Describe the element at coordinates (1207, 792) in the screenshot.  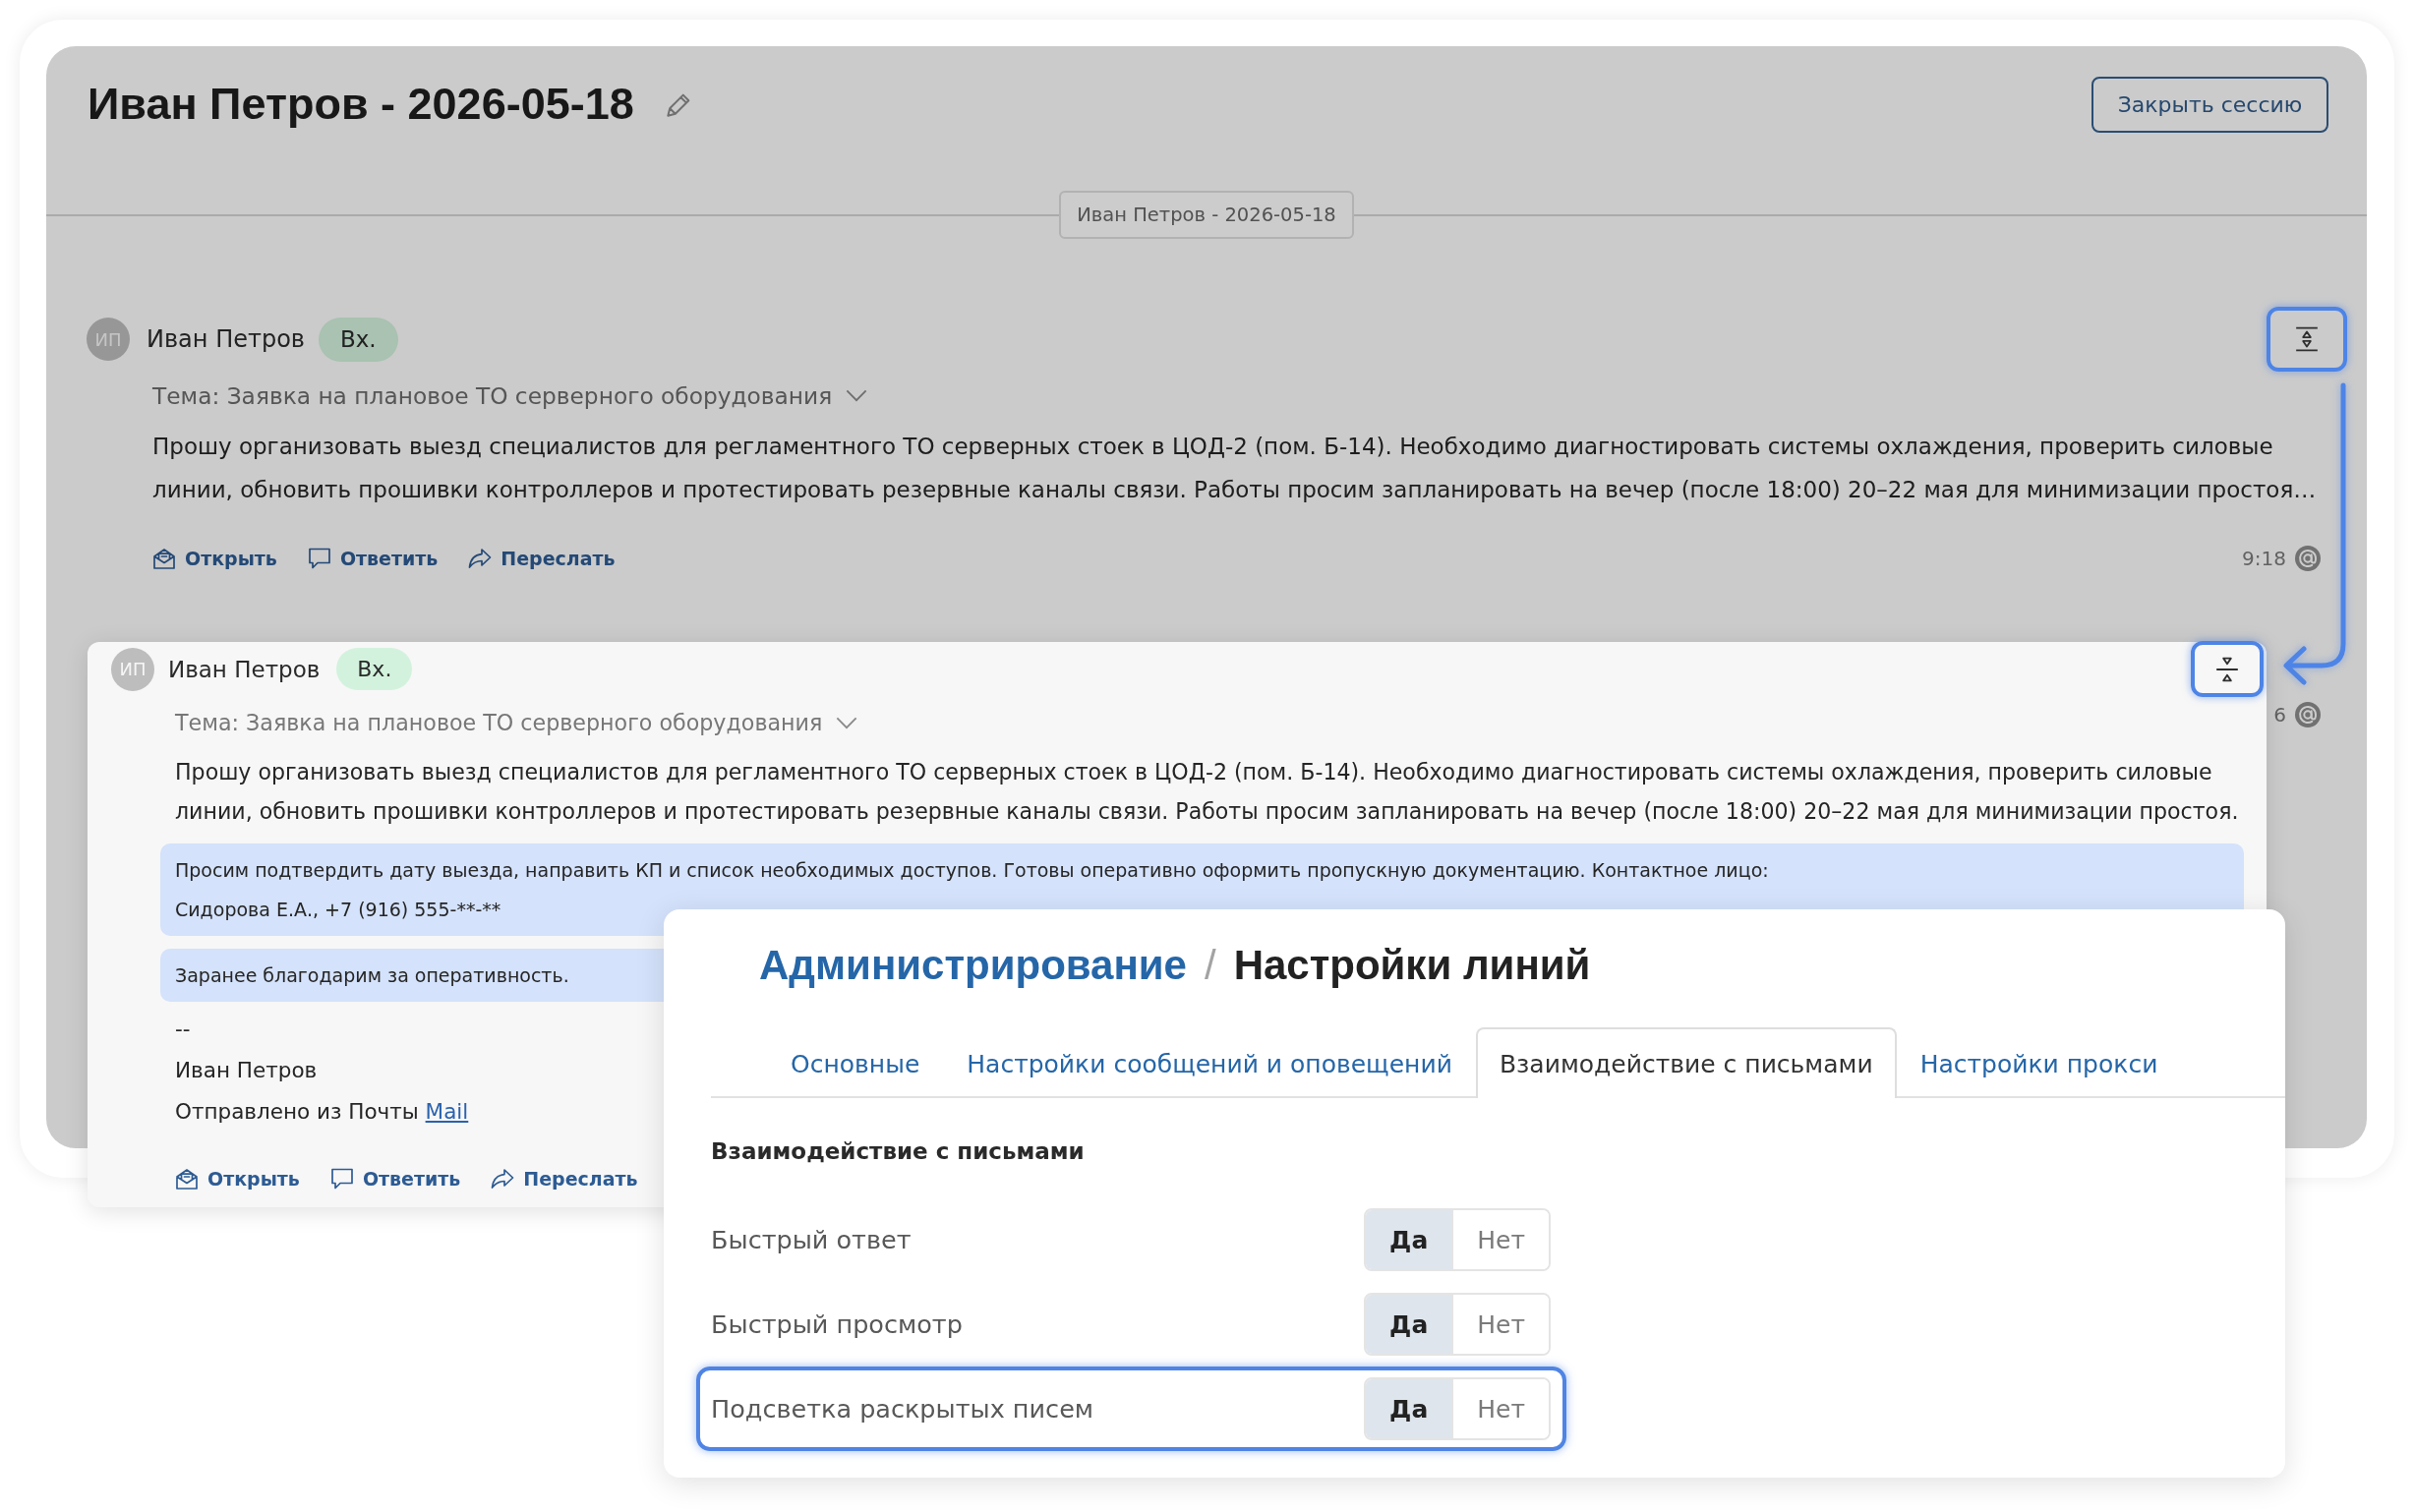
I see `message-paragraph: Прошу организовать выезд специалистов для регламентного ТО серверных стоек в ЦОД-2 (пом. Б-14). Необходимо диагностировать системы охлаждения, проверить силовые линии, обновить прошивки контроллеров и протестировать резервные каналы связи. Работы просим запланировать на вечер (после 18:00) 20–22 мая для минимизации простоя.` at that location.